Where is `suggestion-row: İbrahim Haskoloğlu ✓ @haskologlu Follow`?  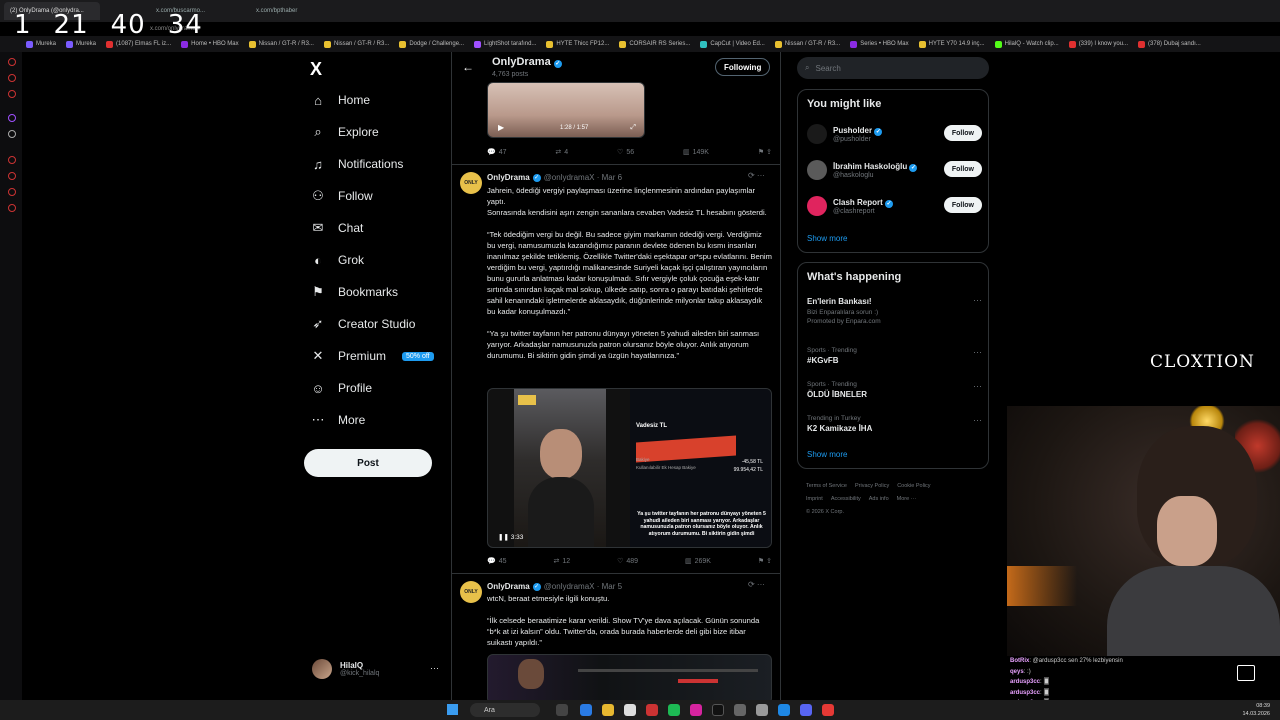
suggestion-row: İbrahim Haskoloğlu ✓ @haskologlu Follow is located at coordinates (894, 170).